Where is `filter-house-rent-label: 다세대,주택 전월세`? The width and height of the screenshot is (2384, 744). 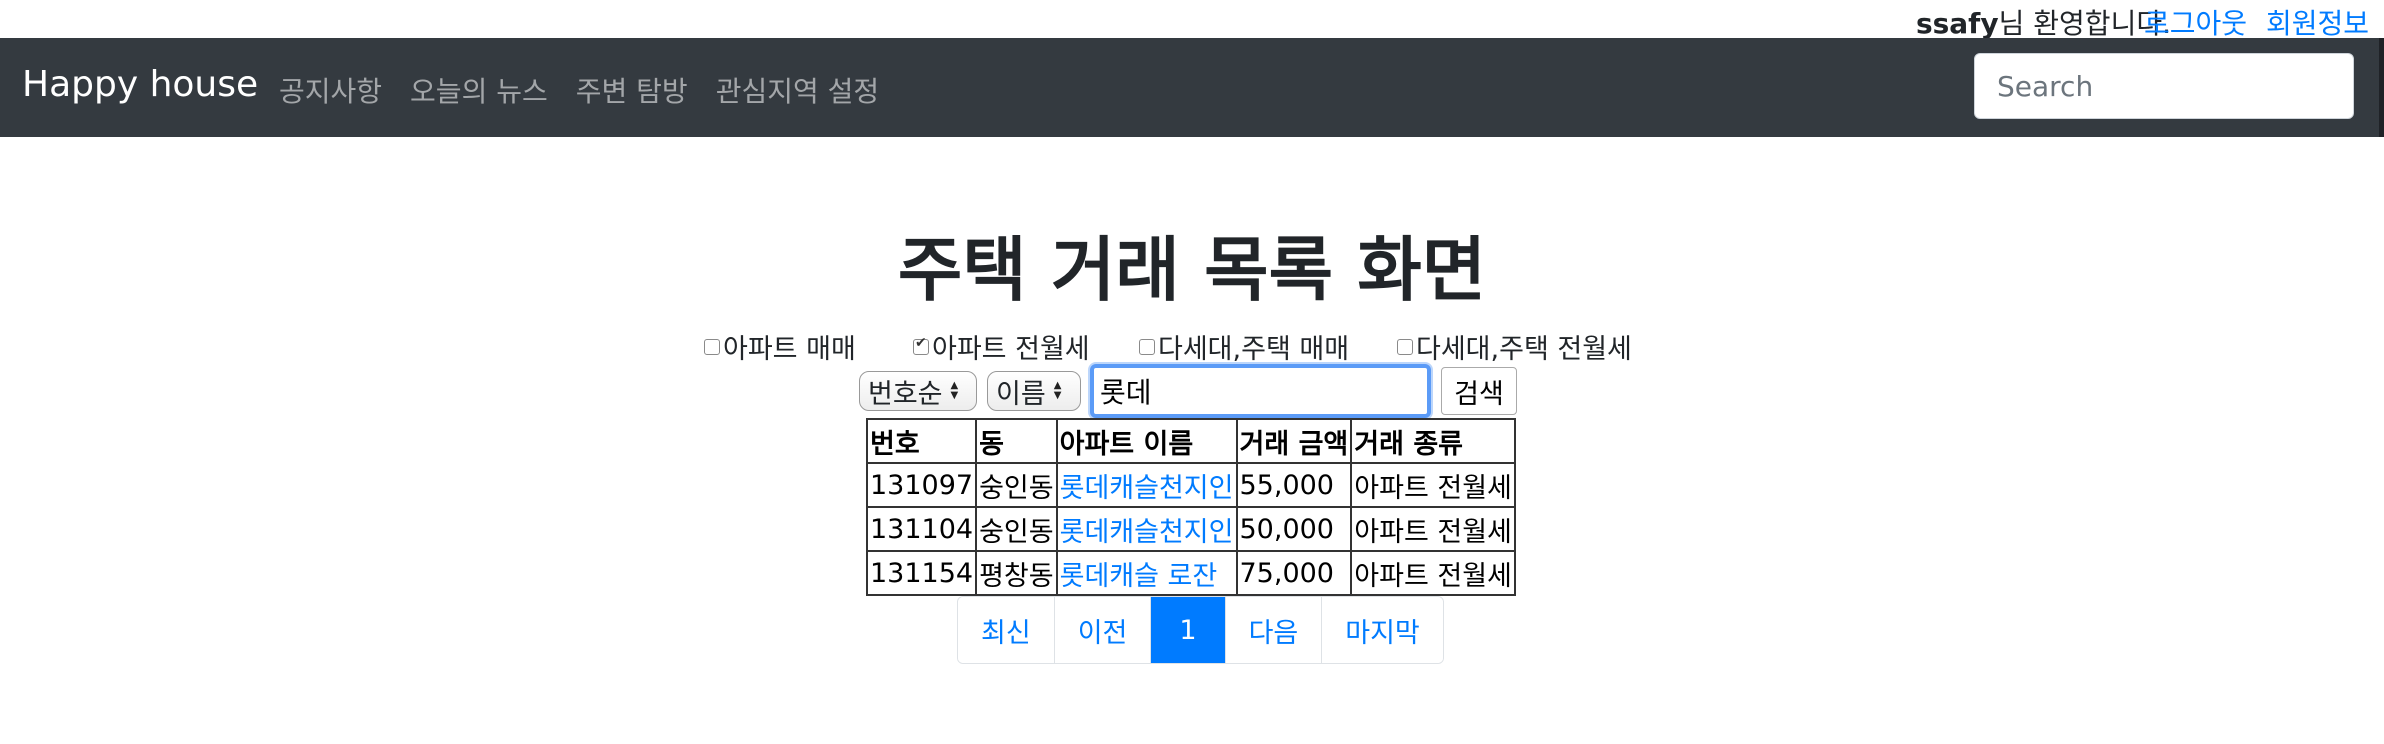 filter-house-rent-label: 다세대,주택 전월세 is located at coordinates (1524, 349).